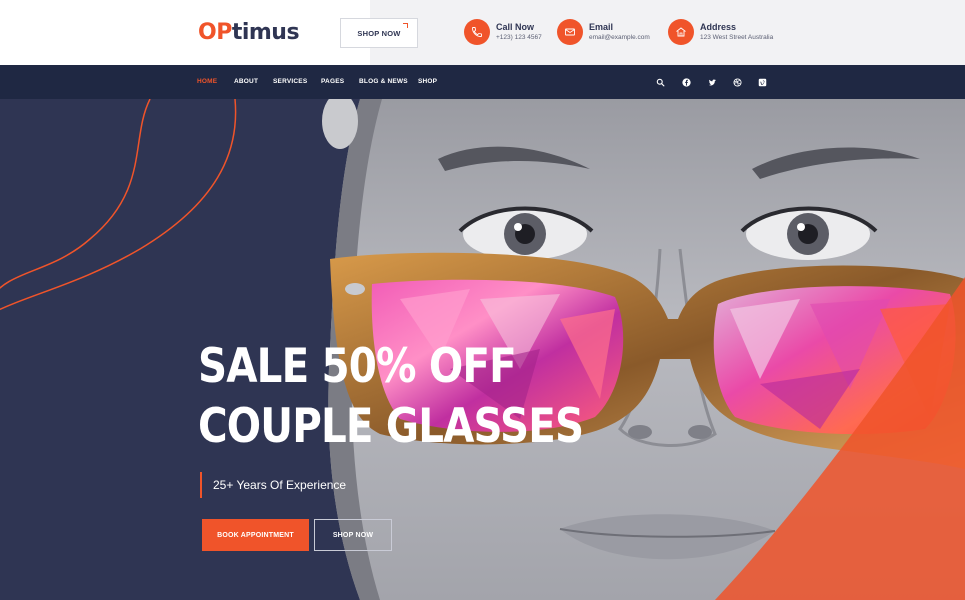 This screenshot has width=965, height=600. What do you see at coordinates (391, 426) in the screenshot?
I see `hero-title-line-2: COUPLE GLASSES` at bounding box center [391, 426].